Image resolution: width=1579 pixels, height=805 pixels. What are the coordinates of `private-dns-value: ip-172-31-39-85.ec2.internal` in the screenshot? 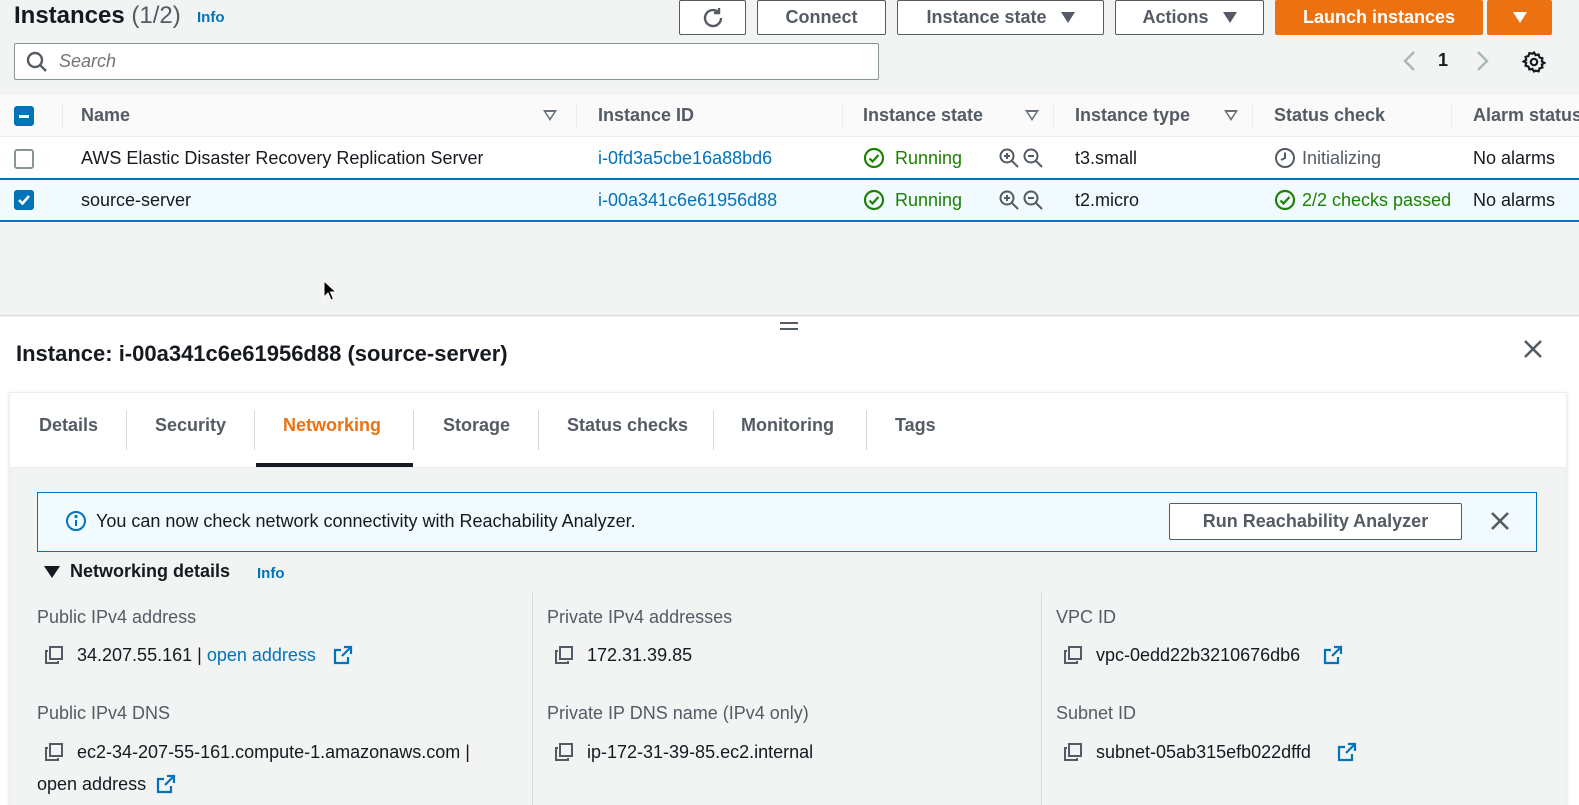 It's located at (700, 752).